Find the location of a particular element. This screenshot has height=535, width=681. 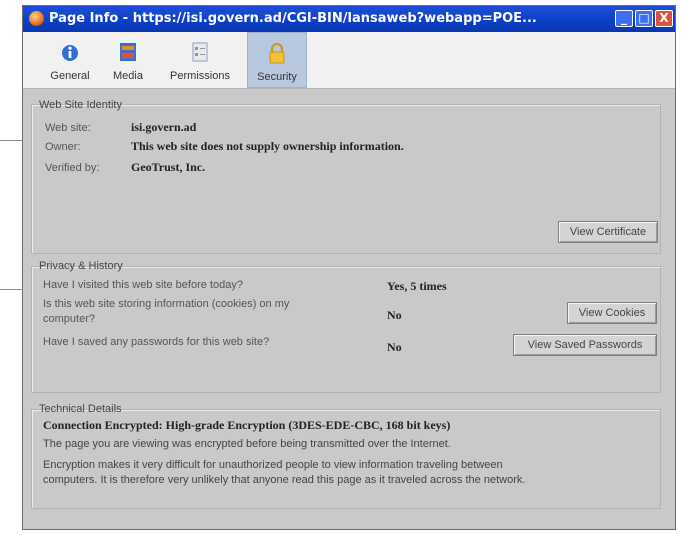

tab-general: General is located at coordinates (70, 60).